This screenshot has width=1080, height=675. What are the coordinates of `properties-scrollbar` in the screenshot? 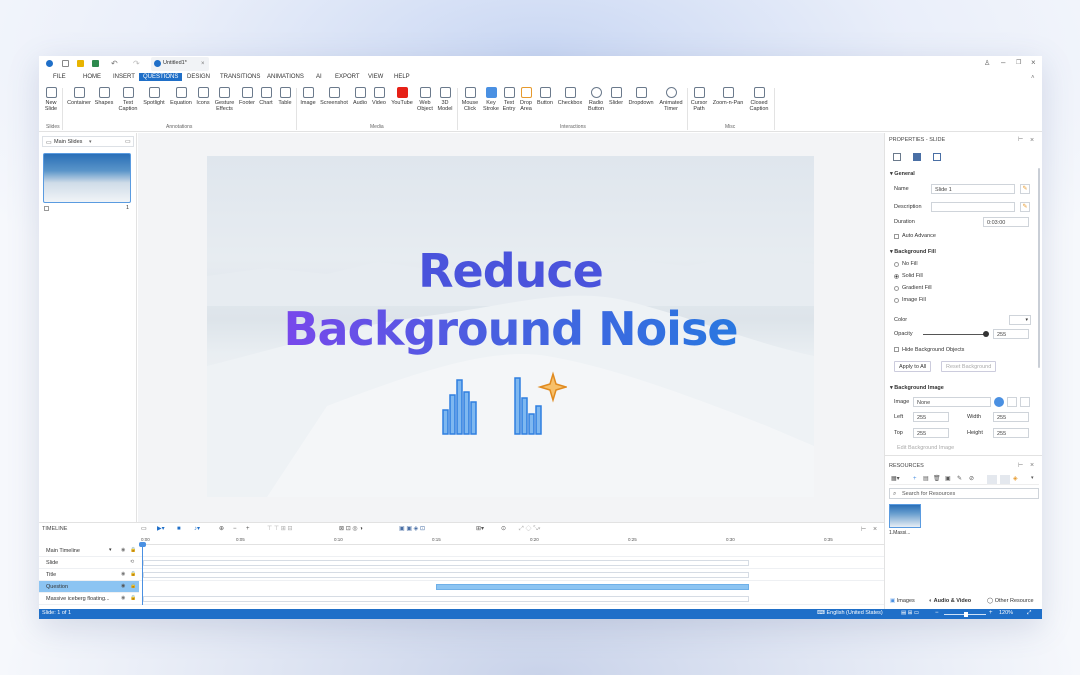 It's located at (1039, 268).